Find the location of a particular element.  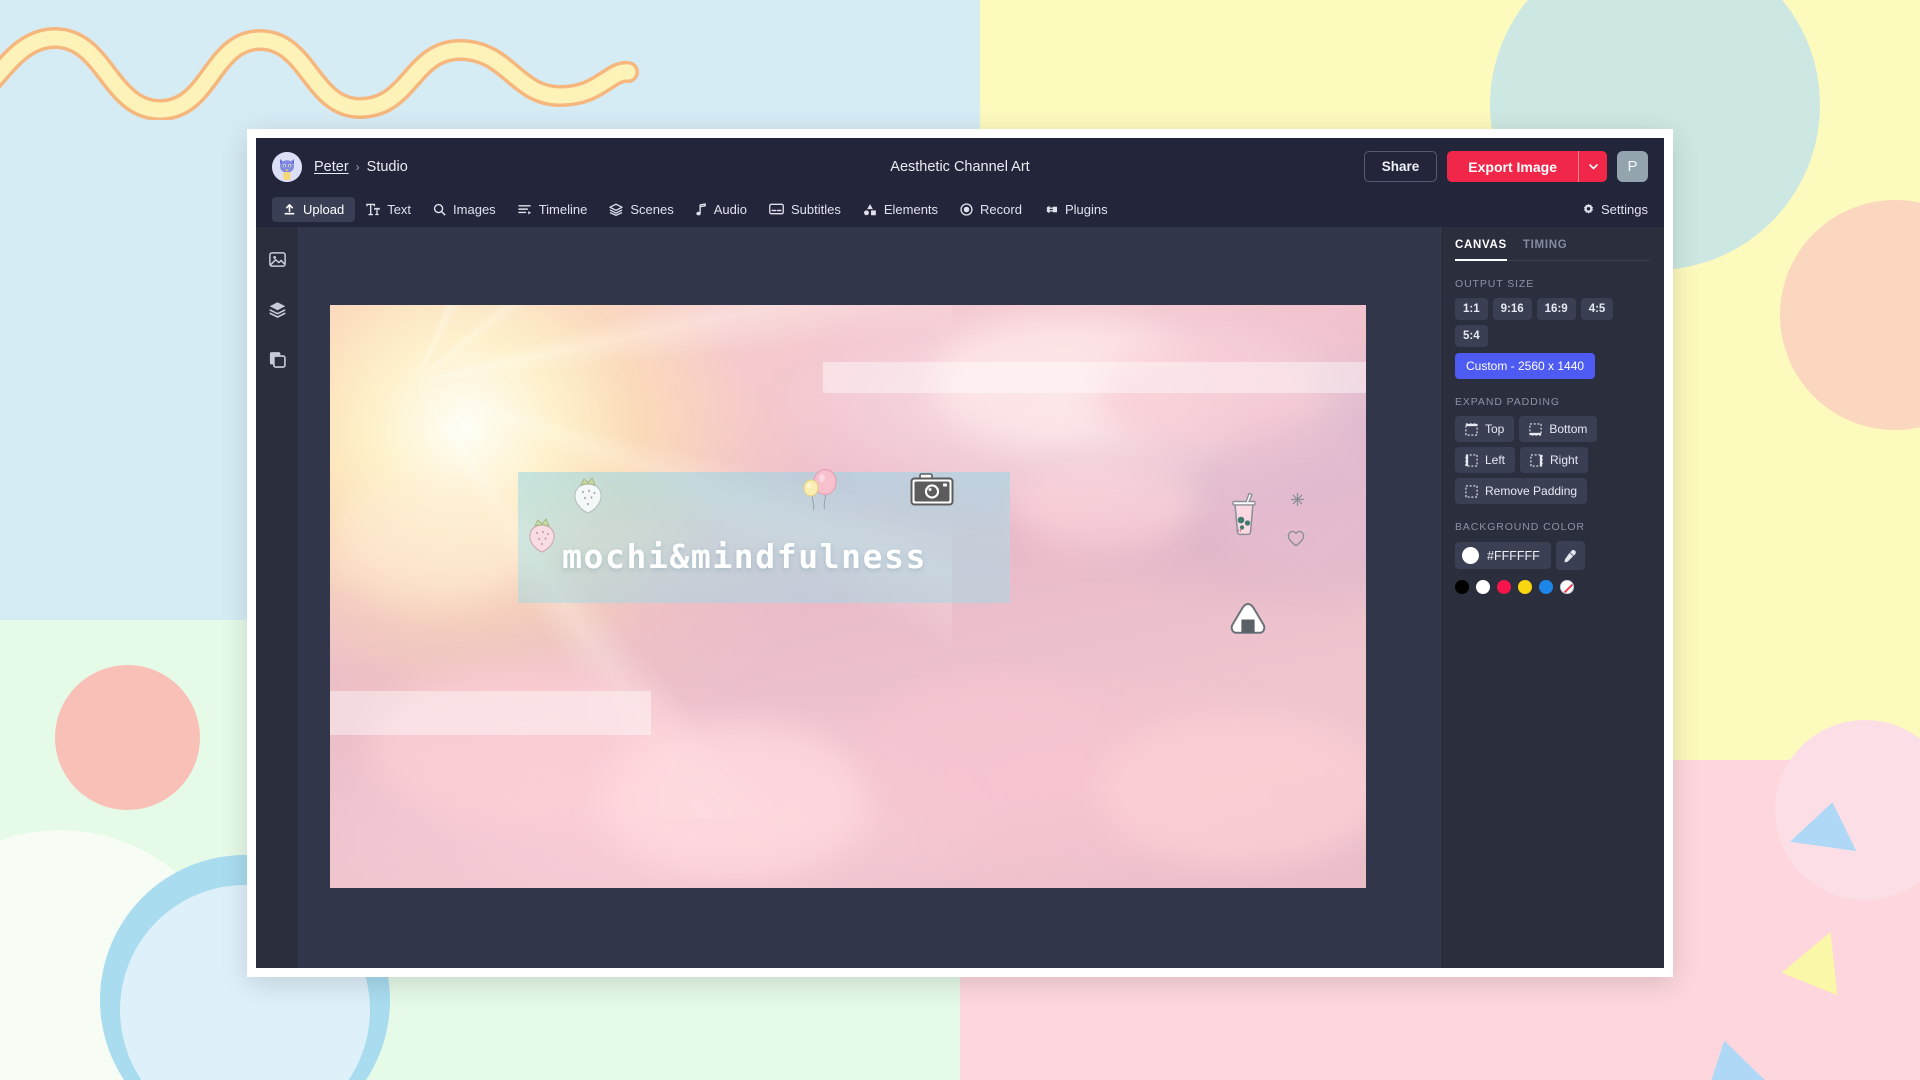

color-swatch-row is located at coordinates (1552, 587).